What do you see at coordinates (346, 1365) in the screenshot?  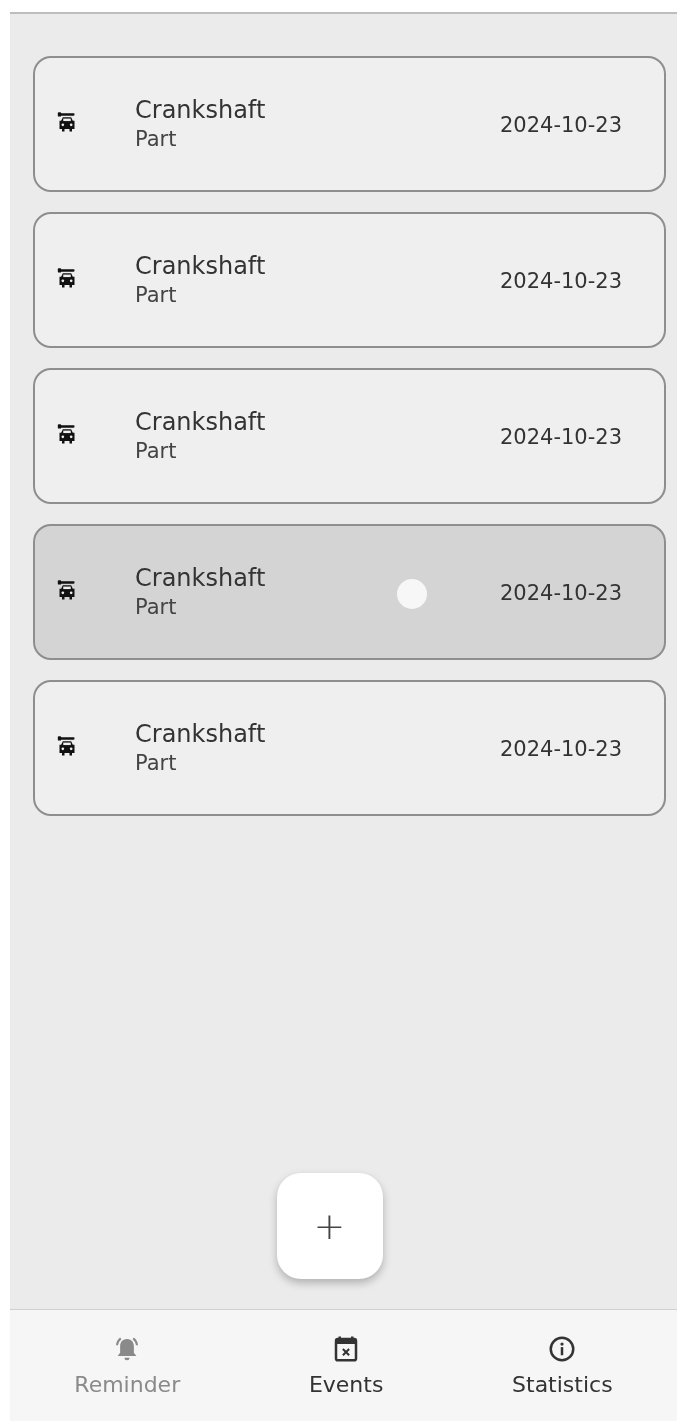 I see `nav-tab: Events` at bounding box center [346, 1365].